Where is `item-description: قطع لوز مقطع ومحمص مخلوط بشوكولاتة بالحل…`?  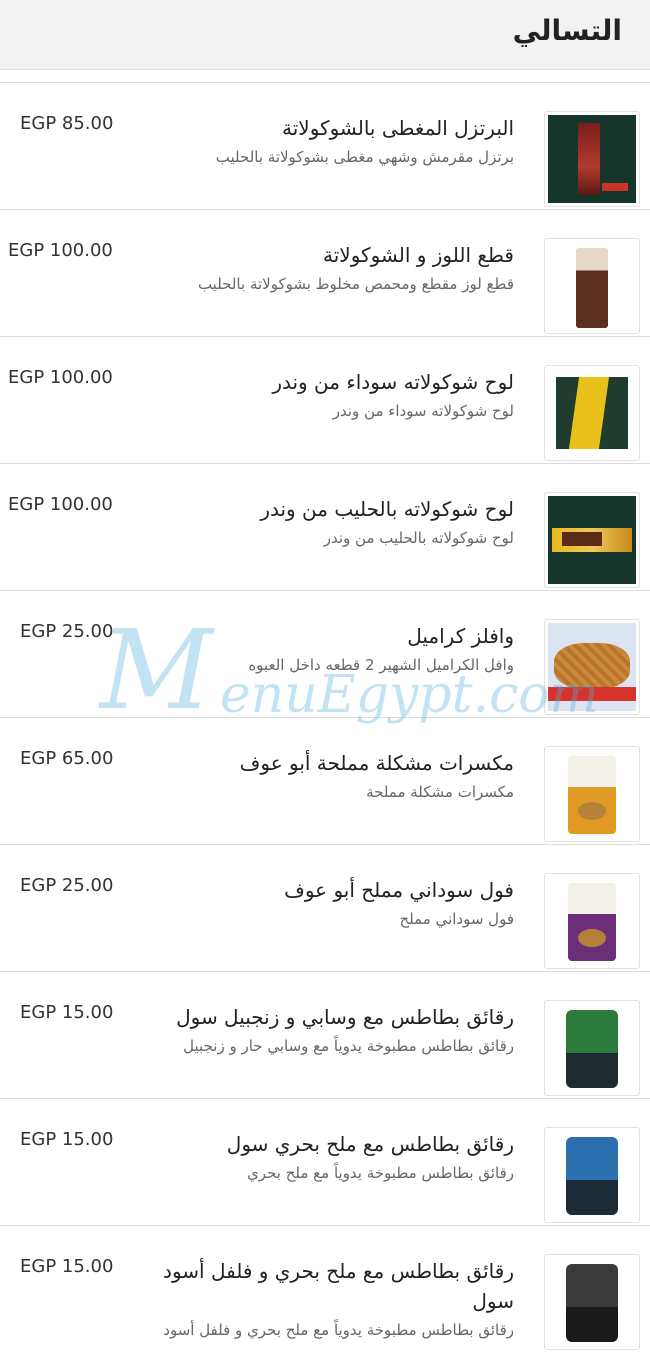 item-description: قطع لوز مقطع ومحمص مخلوط بشوكولاتة بالحل… is located at coordinates (355, 284).